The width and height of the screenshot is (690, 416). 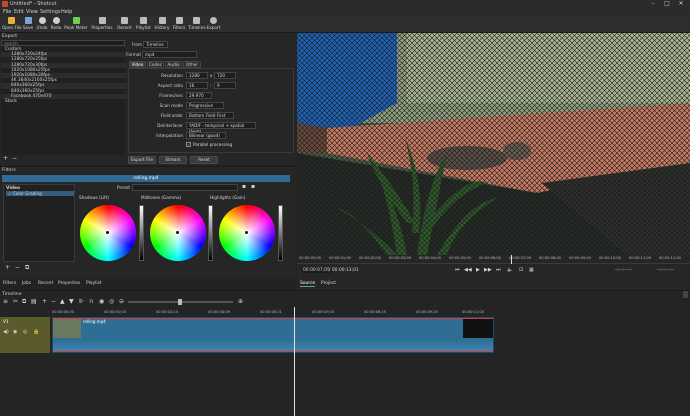 I want to click on export-file-button: Export File, so click(x=142, y=160).